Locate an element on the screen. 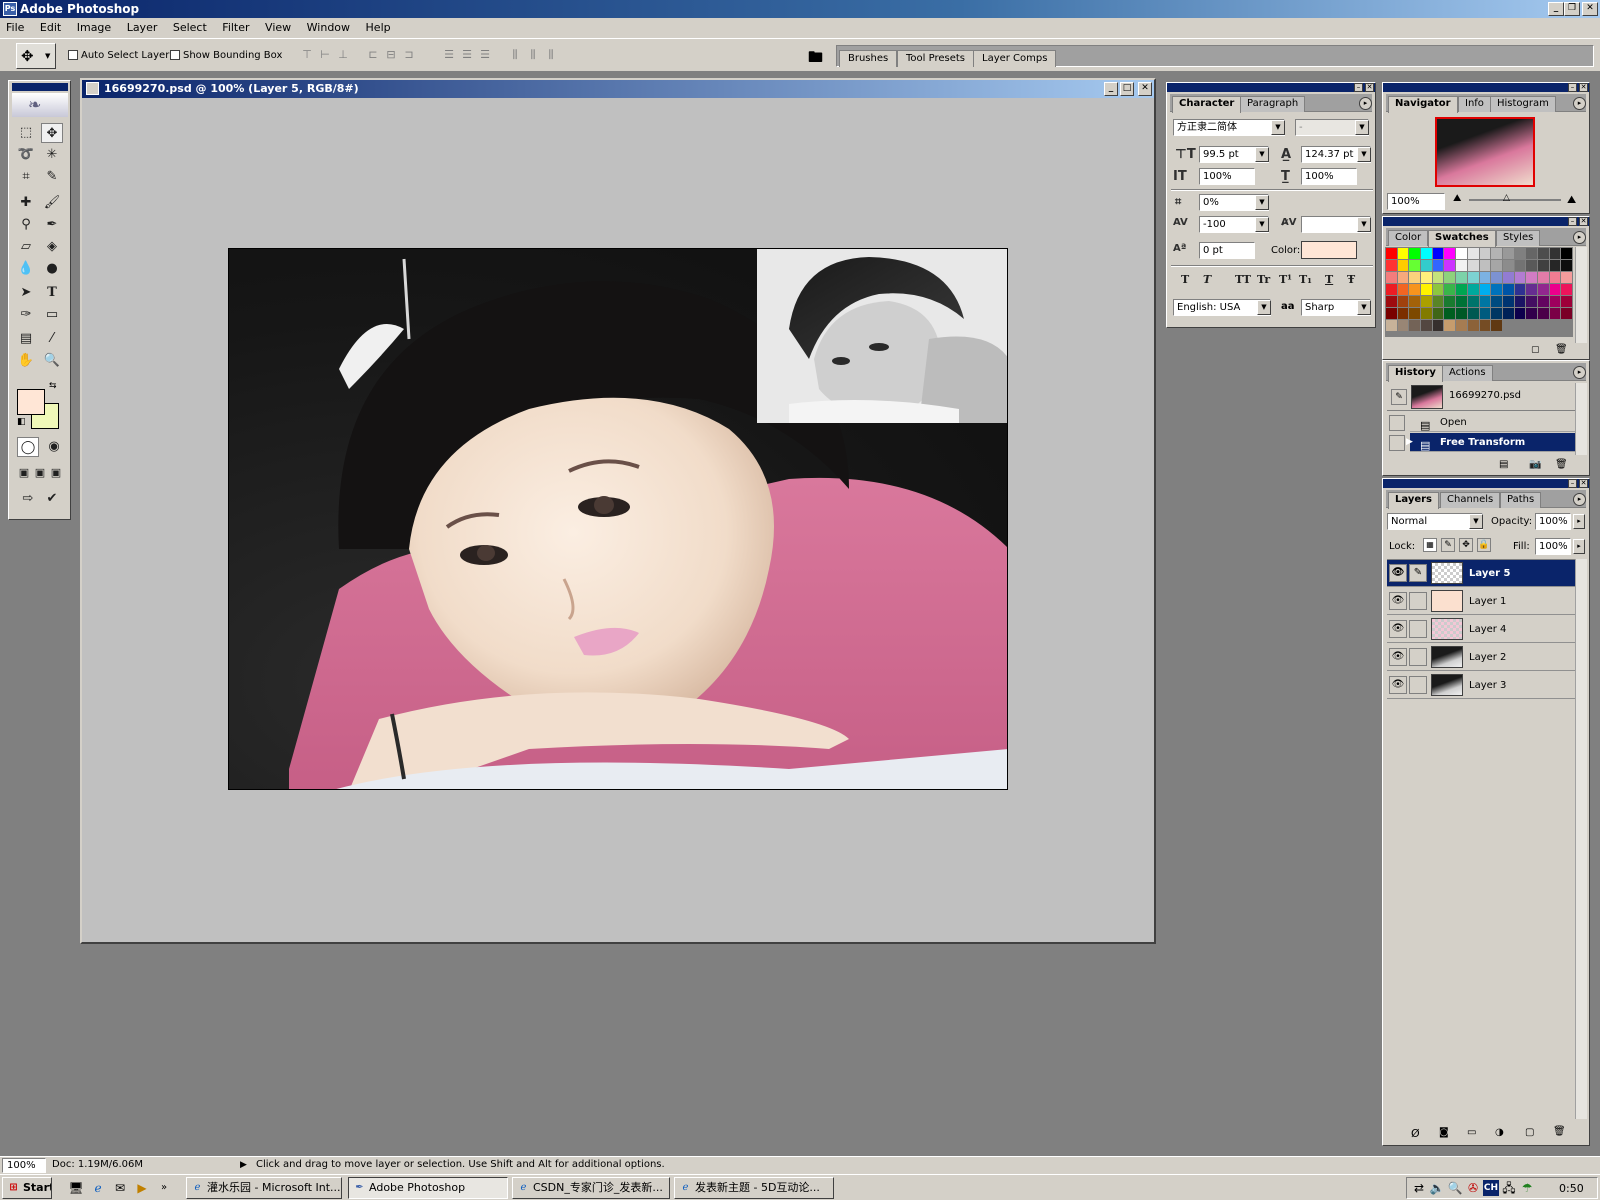 The image size is (1600, 1200). align-vcenter-icon: ⊢ is located at coordinates (325, 55).